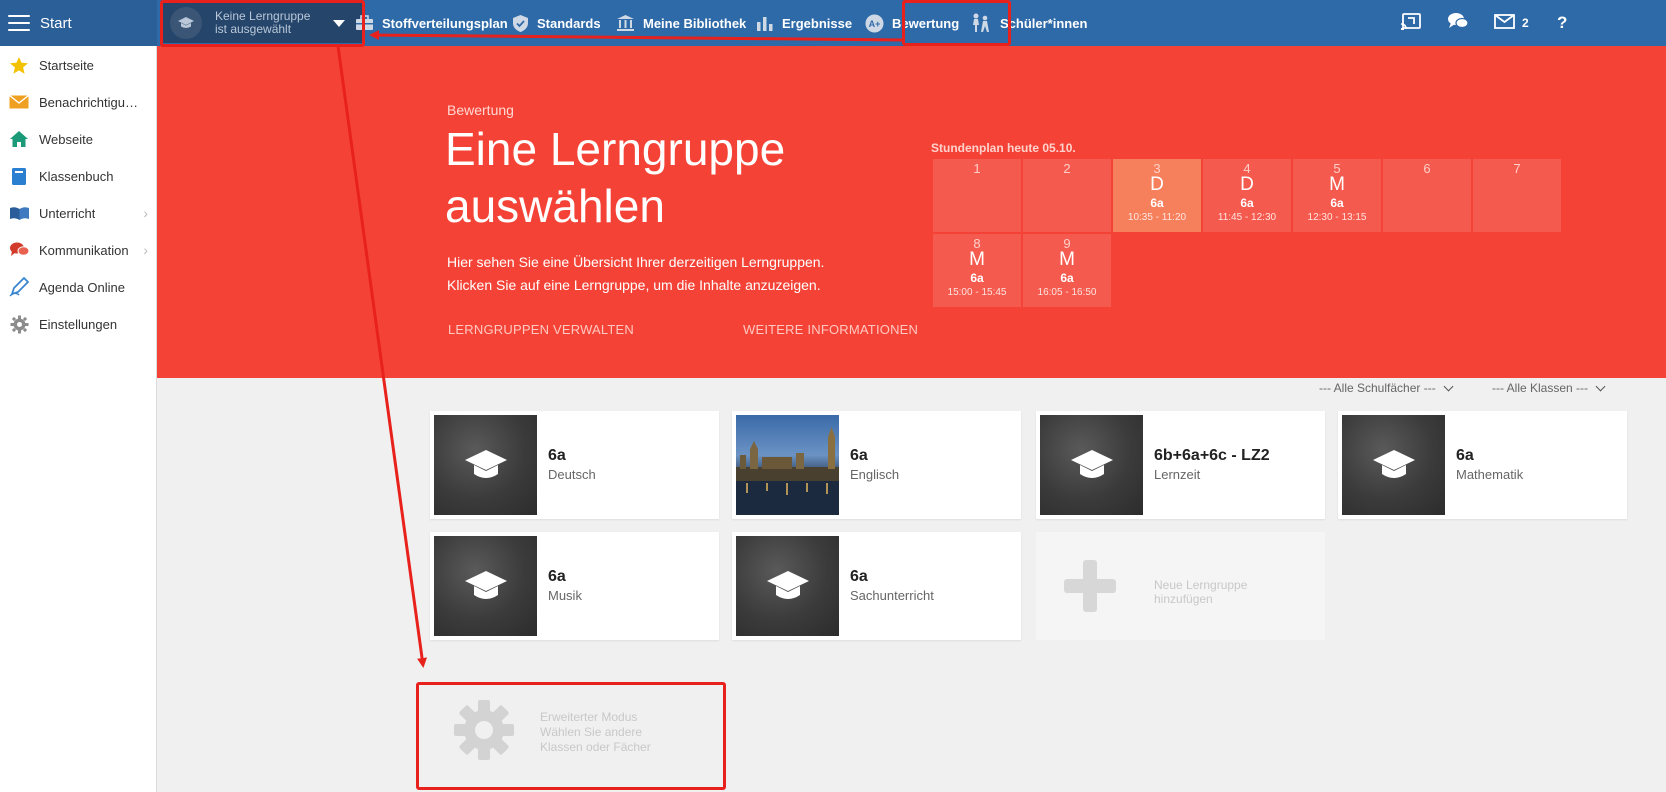 This screenshot has width=1666, height=792. Describe the element at coordinates (1003, 148) in the screenshot. I see `schedule-title: Stundenplan heute 05.10.` at that location.